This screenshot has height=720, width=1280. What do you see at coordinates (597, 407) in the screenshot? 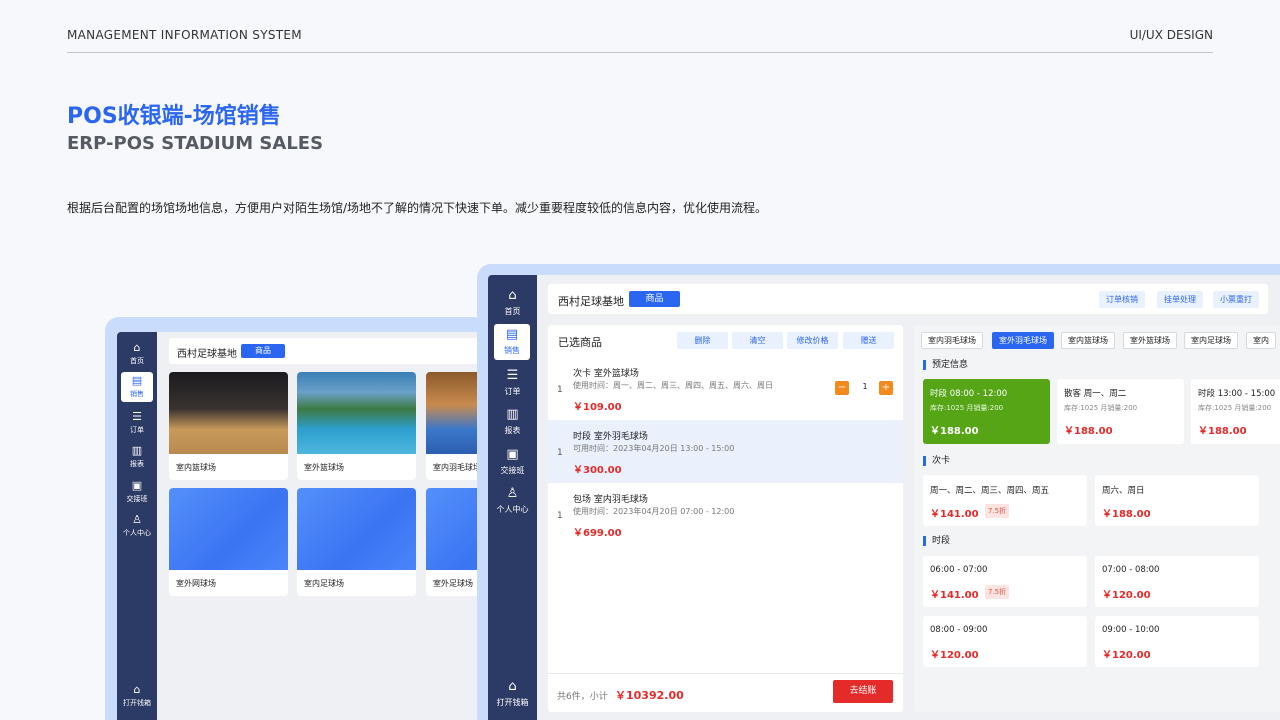
I see `order-item-price: ￥109.00` at bounding box center [597, 407].